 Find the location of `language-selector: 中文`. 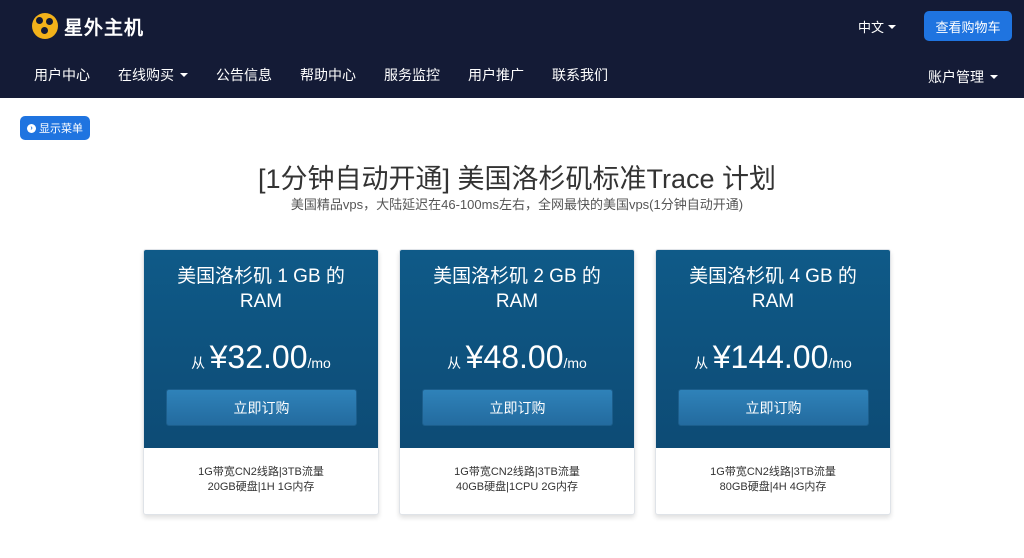

language-selector: 中文 is located at coordinates (877, 26).